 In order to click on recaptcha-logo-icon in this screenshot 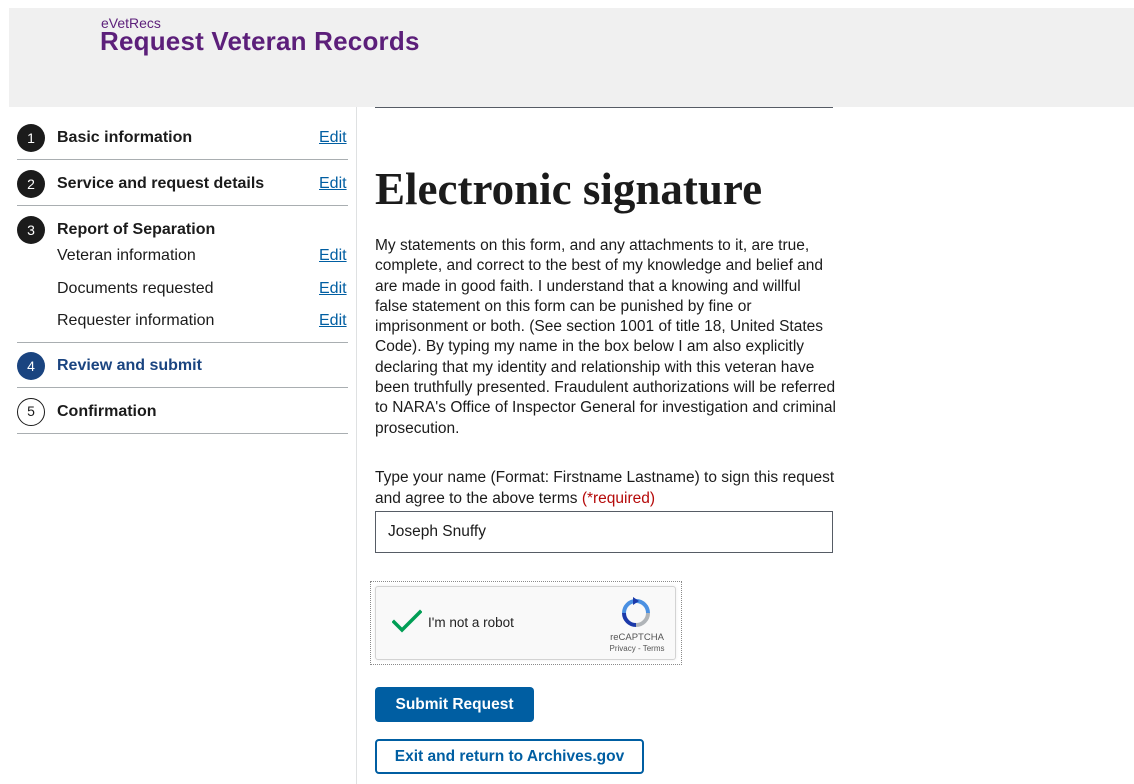, I will do `click(636, 612)`.